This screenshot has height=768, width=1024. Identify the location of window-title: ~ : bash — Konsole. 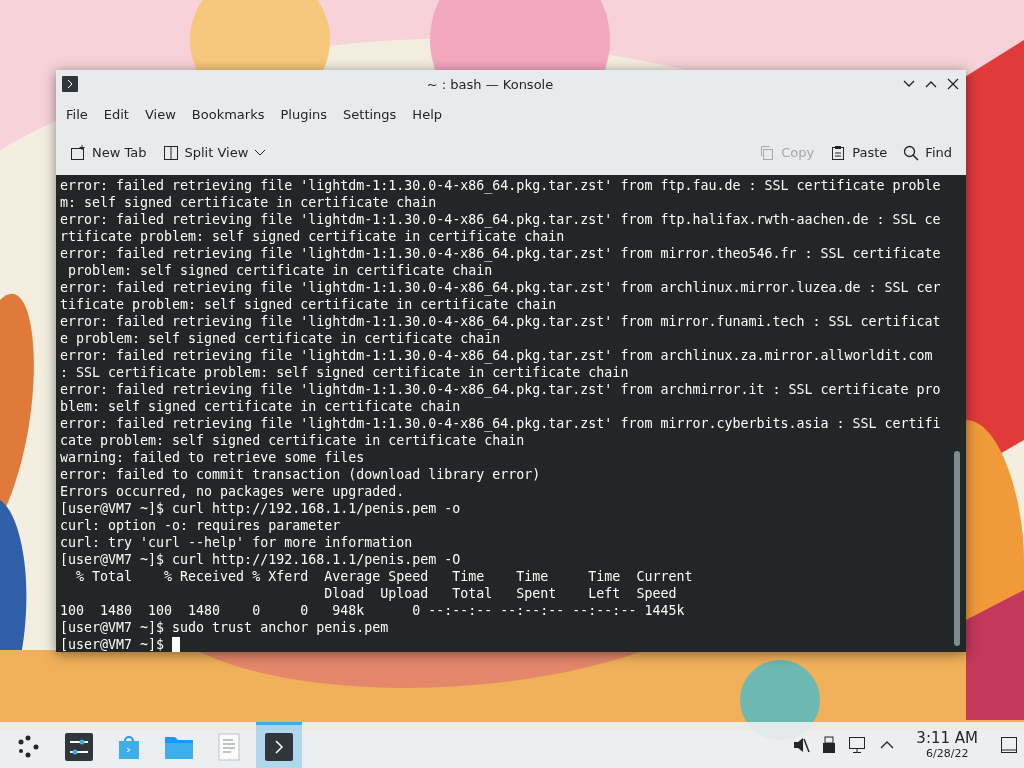
(490, 84).